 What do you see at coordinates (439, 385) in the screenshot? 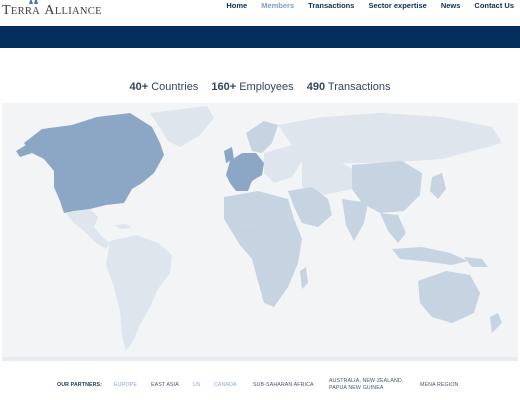
I see `partner-mena-region: MENA REGION` at bounding box center [439, 385].